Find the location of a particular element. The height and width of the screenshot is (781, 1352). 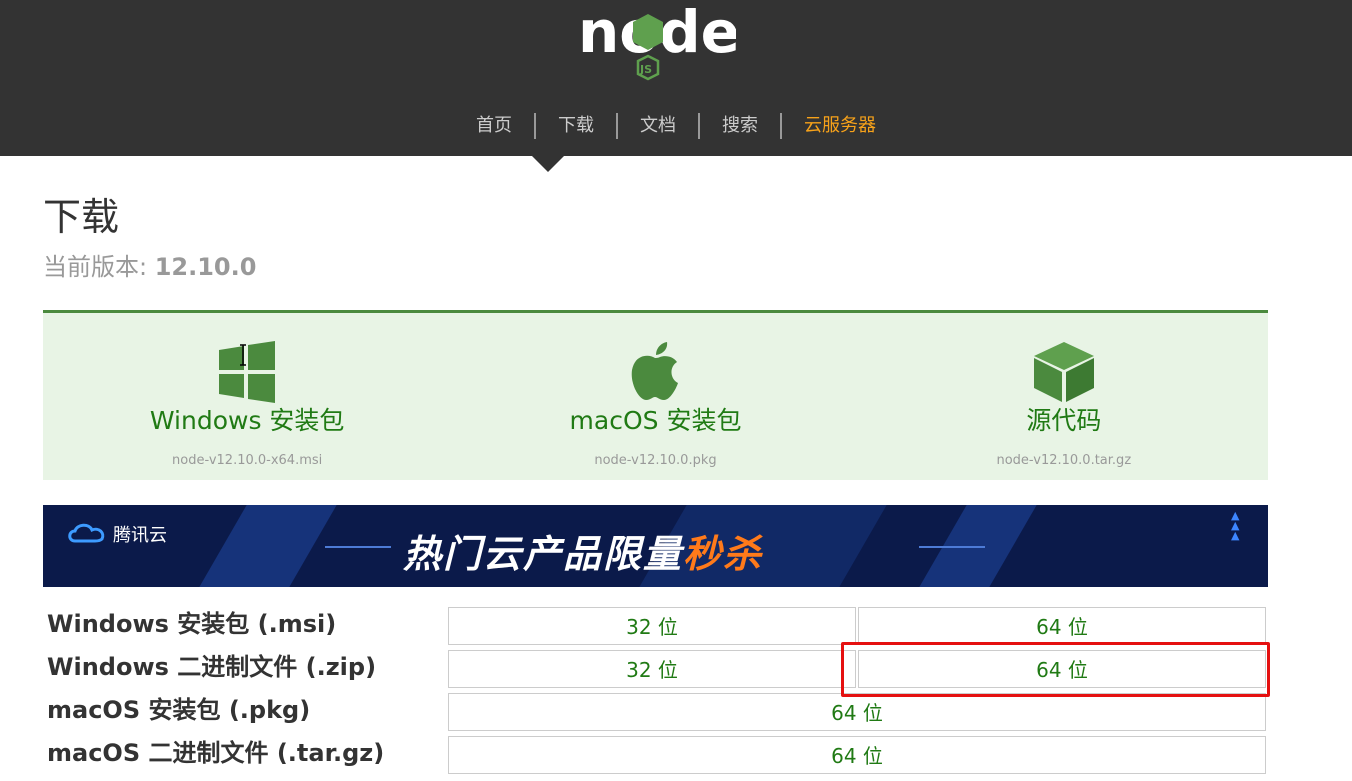

download-windows-label: Windows 安装包 is located at coordinates (247, 421).